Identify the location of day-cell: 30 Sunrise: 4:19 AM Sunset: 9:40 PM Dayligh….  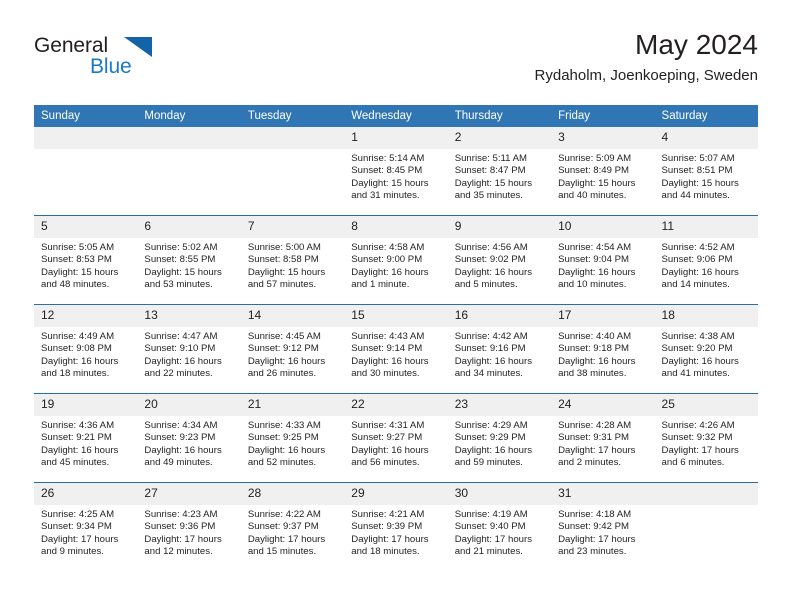
(499, 526).